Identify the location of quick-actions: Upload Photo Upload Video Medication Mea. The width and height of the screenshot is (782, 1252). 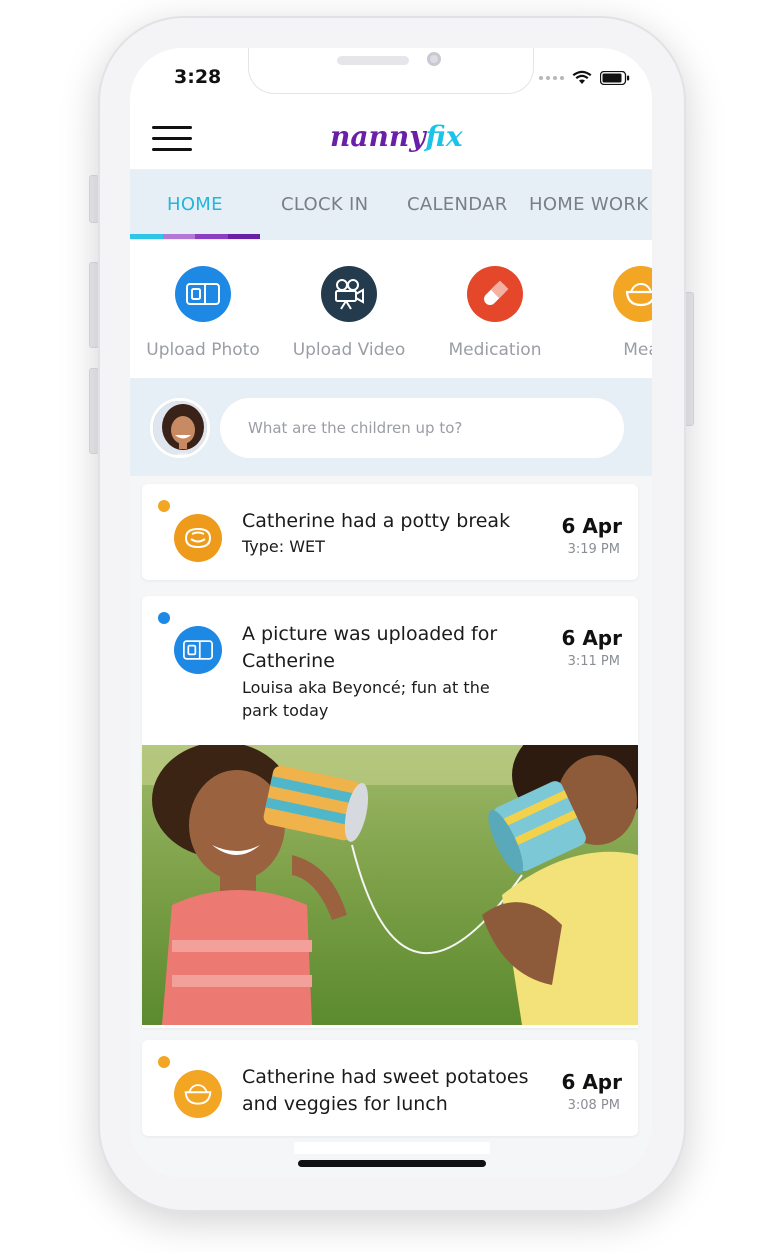
(391, 309).